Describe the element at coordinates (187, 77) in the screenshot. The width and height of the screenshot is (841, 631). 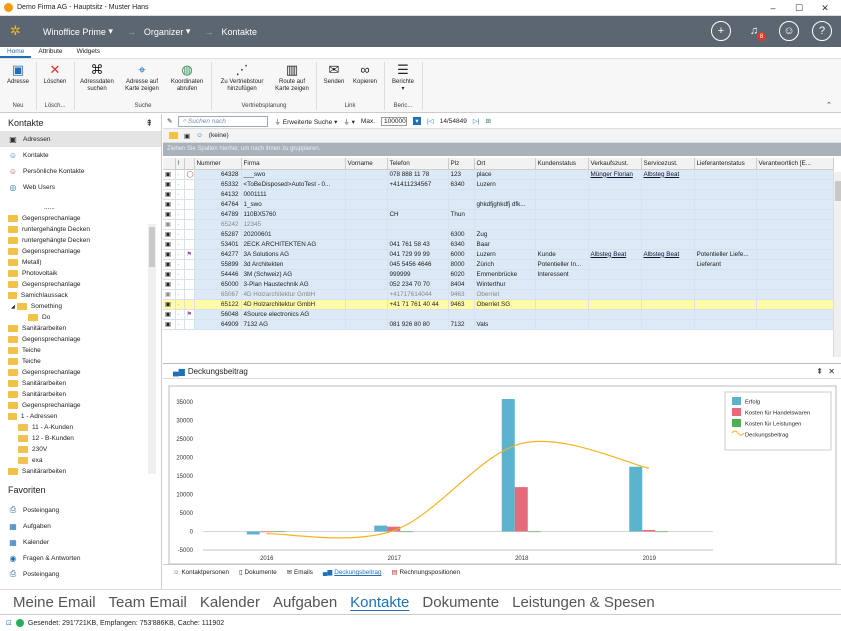
I see `get-coordinates-button: ◍ Koordinaten abrufen` at that location.